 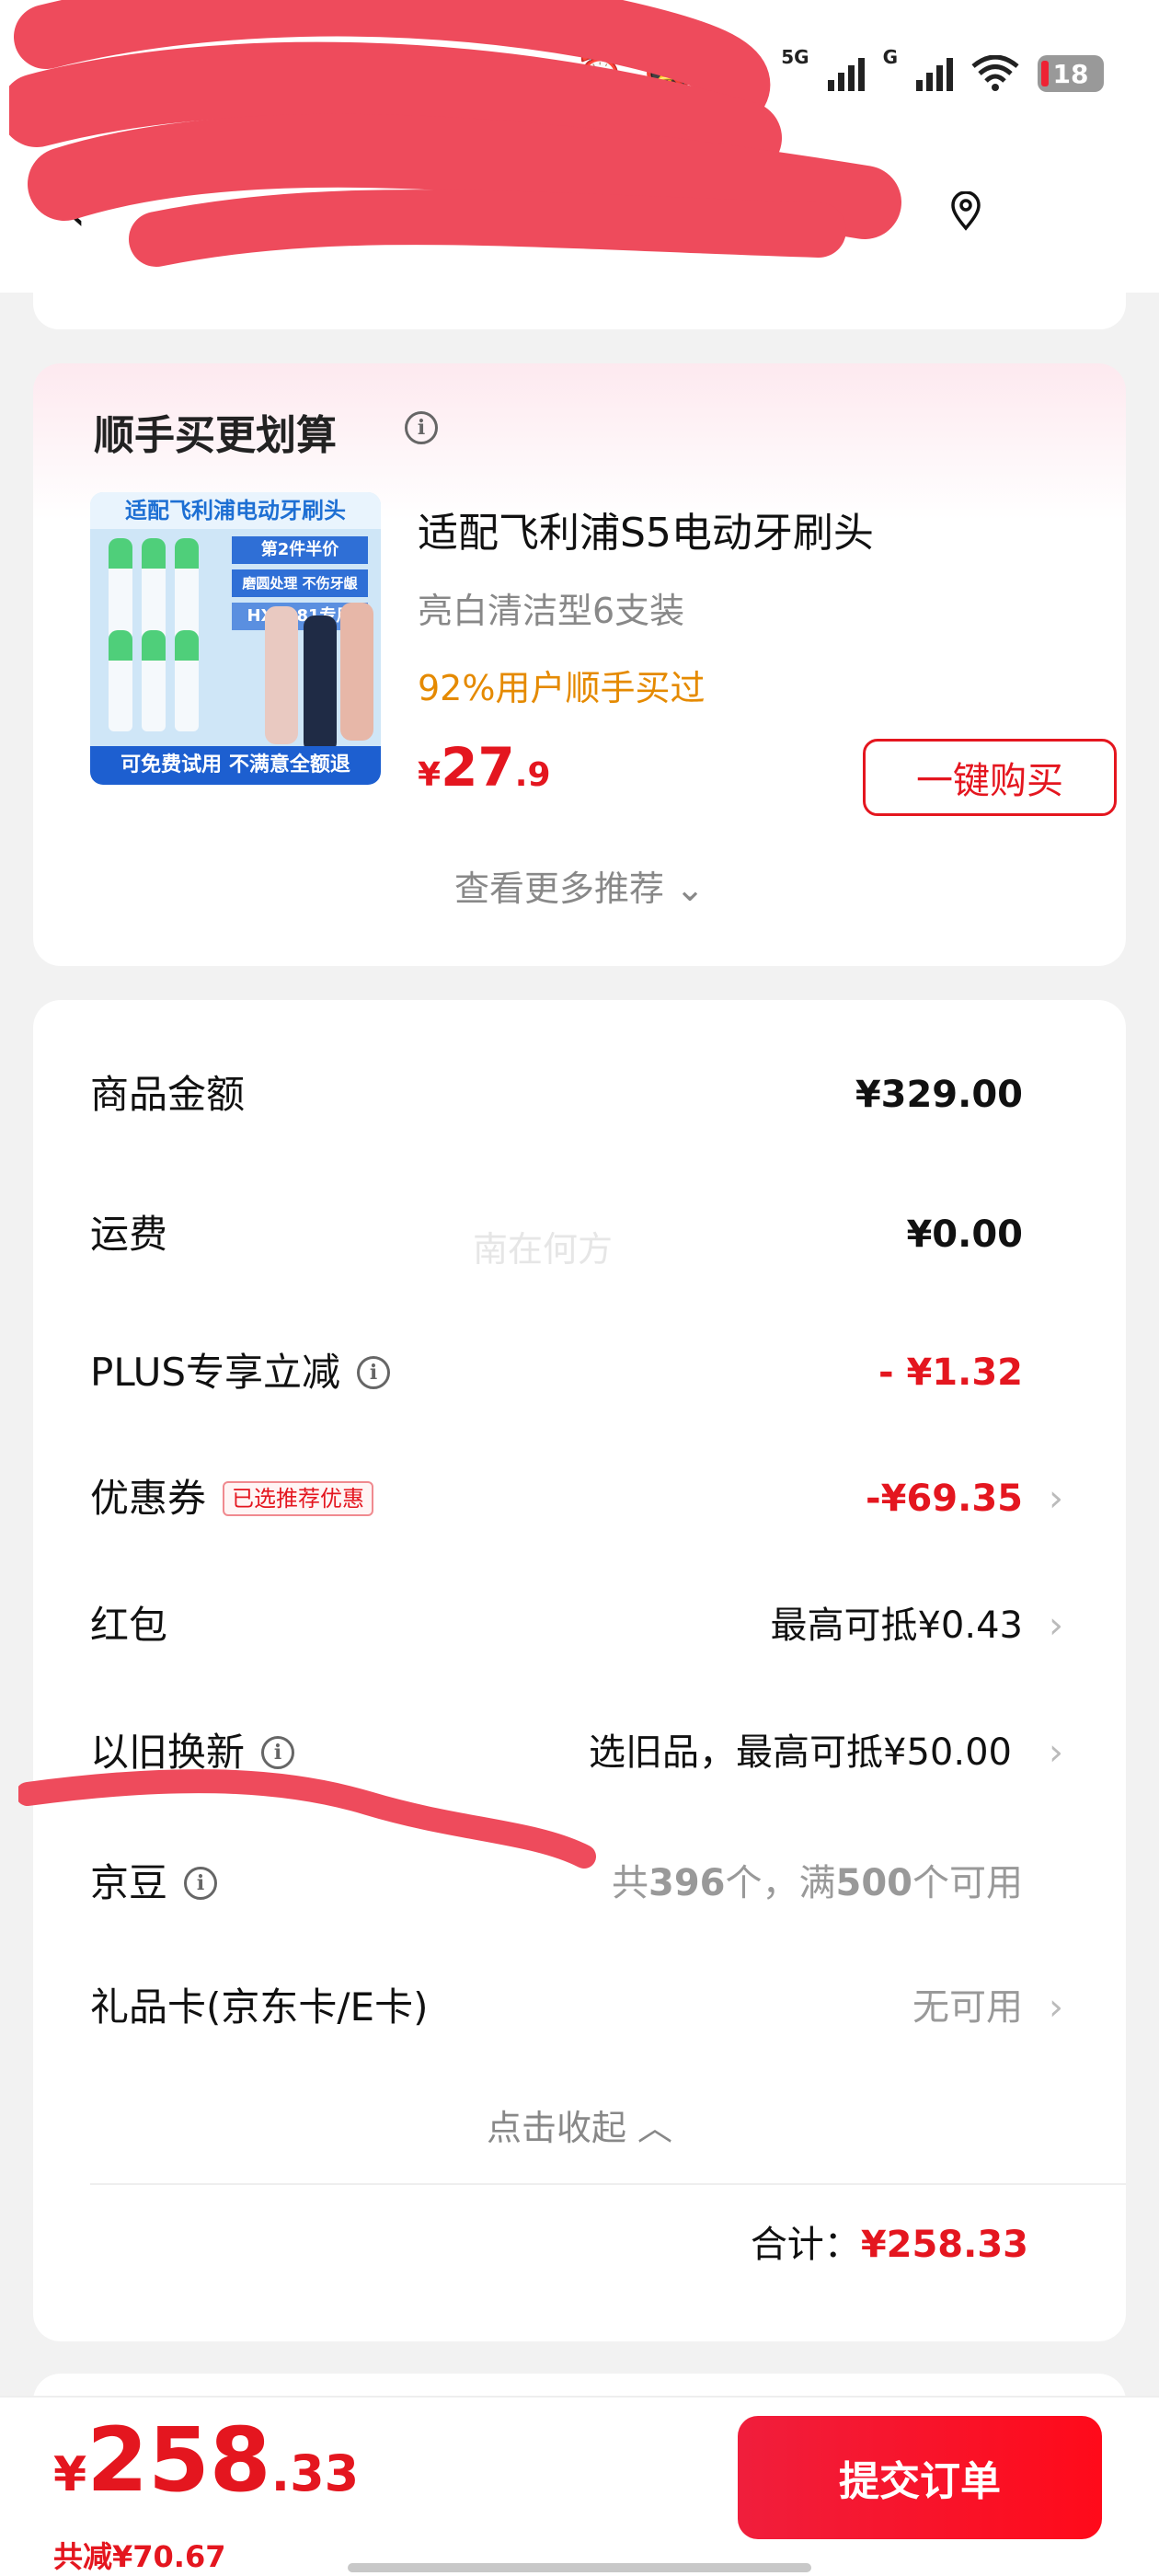 I want to click on row-goods-amount: 商品金额 ¥329.00, so click(x=605, y=1095).